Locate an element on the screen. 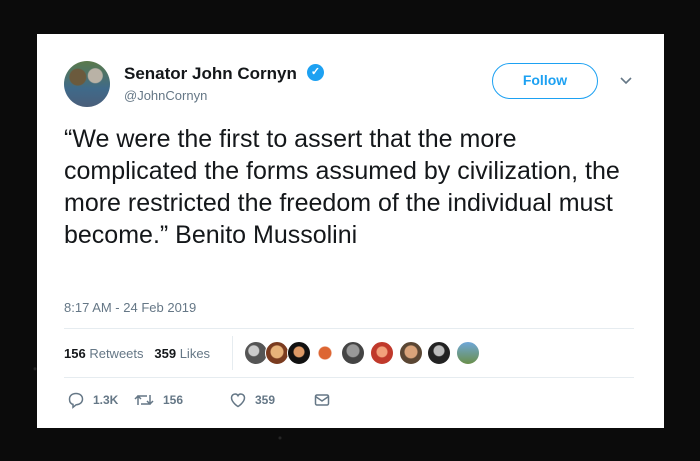 This screenshot has height=461, width=700. heart-icon is located at coordinates (238, 400).